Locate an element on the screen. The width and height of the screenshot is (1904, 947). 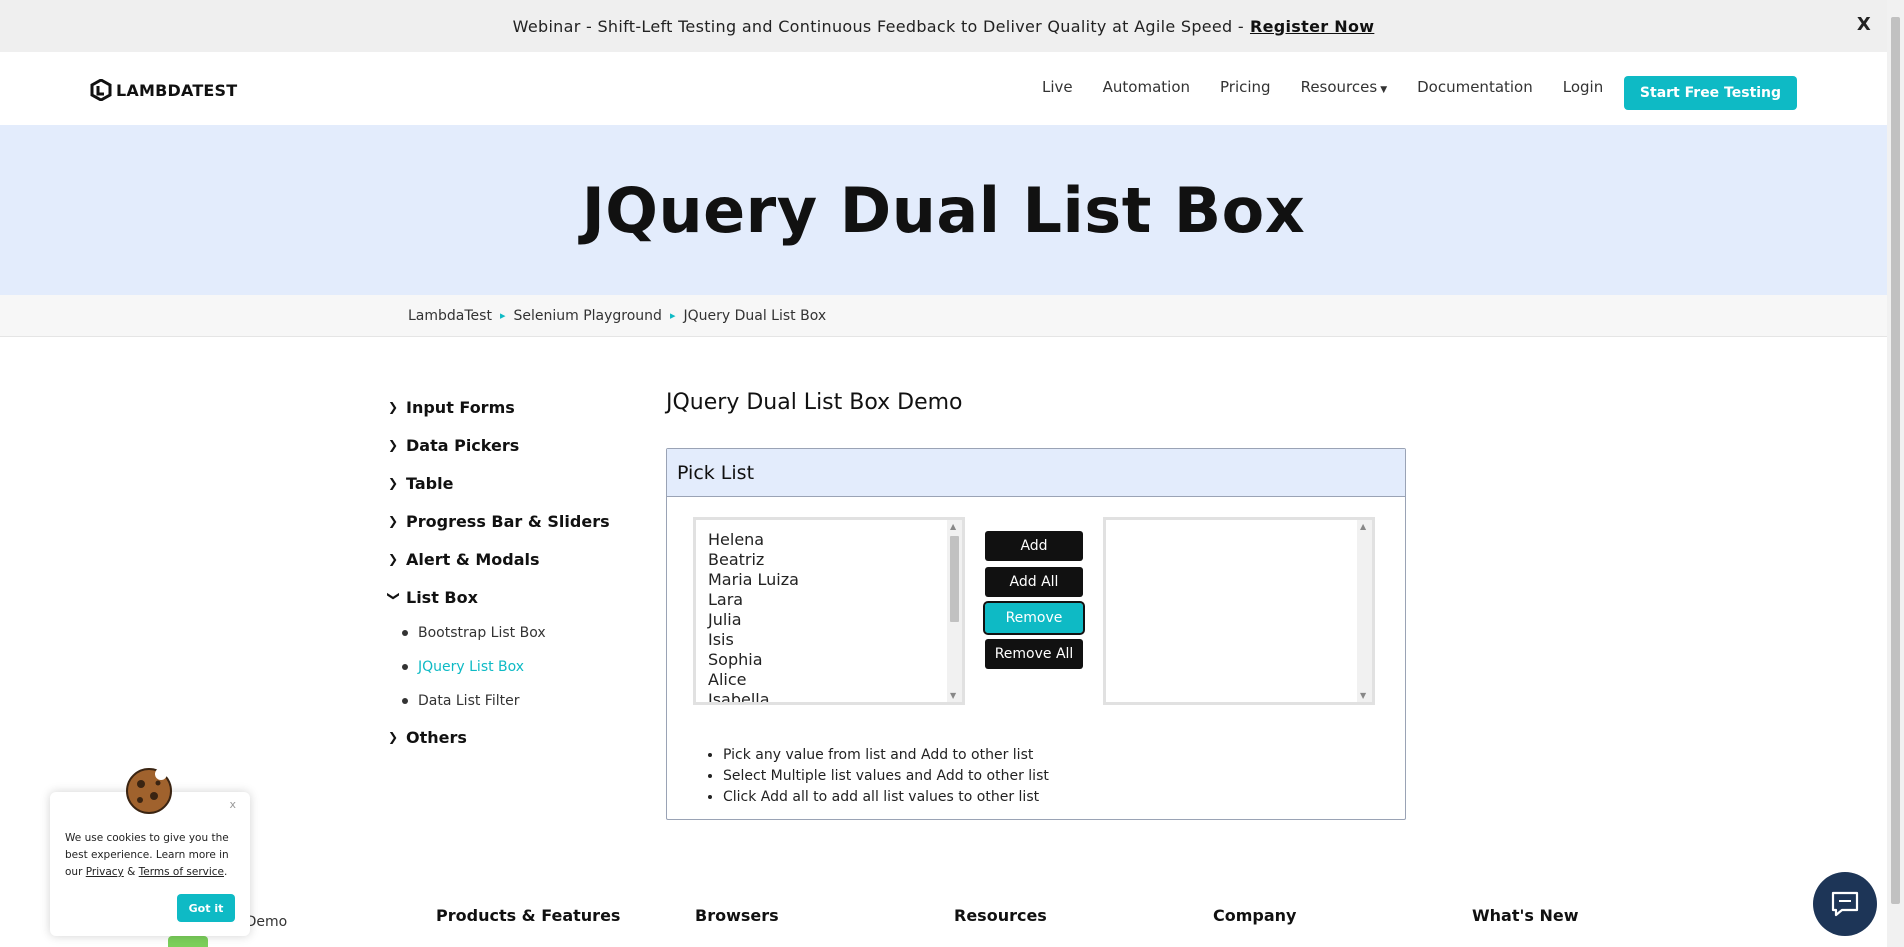
list-option: Lara is located at coordinates (835, 600).